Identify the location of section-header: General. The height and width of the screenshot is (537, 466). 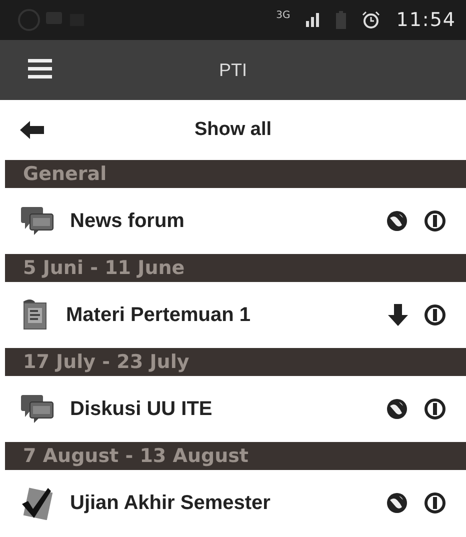
(65, 174).